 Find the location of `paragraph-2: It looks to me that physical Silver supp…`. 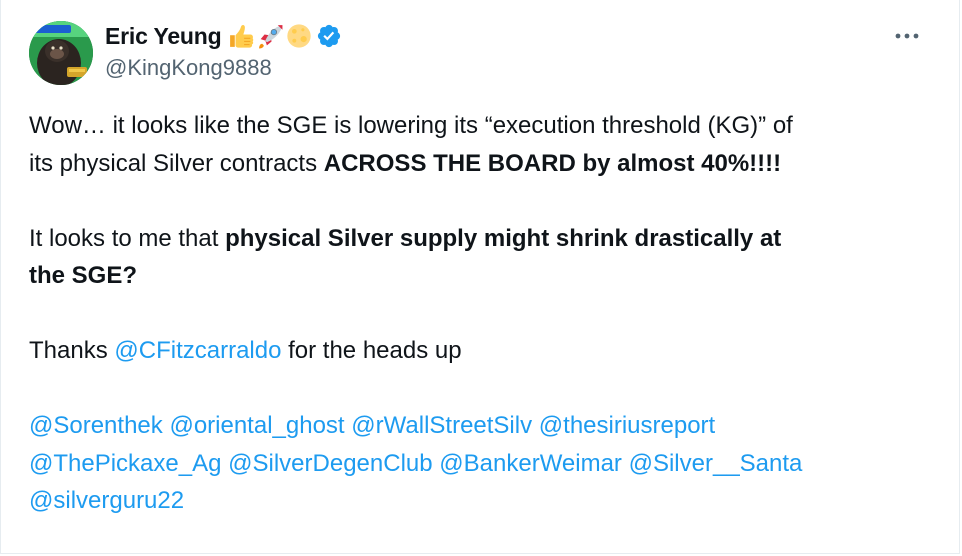

paragraph-2: It looks to me that physical Silver supp… is located at coordinates (405, 257).